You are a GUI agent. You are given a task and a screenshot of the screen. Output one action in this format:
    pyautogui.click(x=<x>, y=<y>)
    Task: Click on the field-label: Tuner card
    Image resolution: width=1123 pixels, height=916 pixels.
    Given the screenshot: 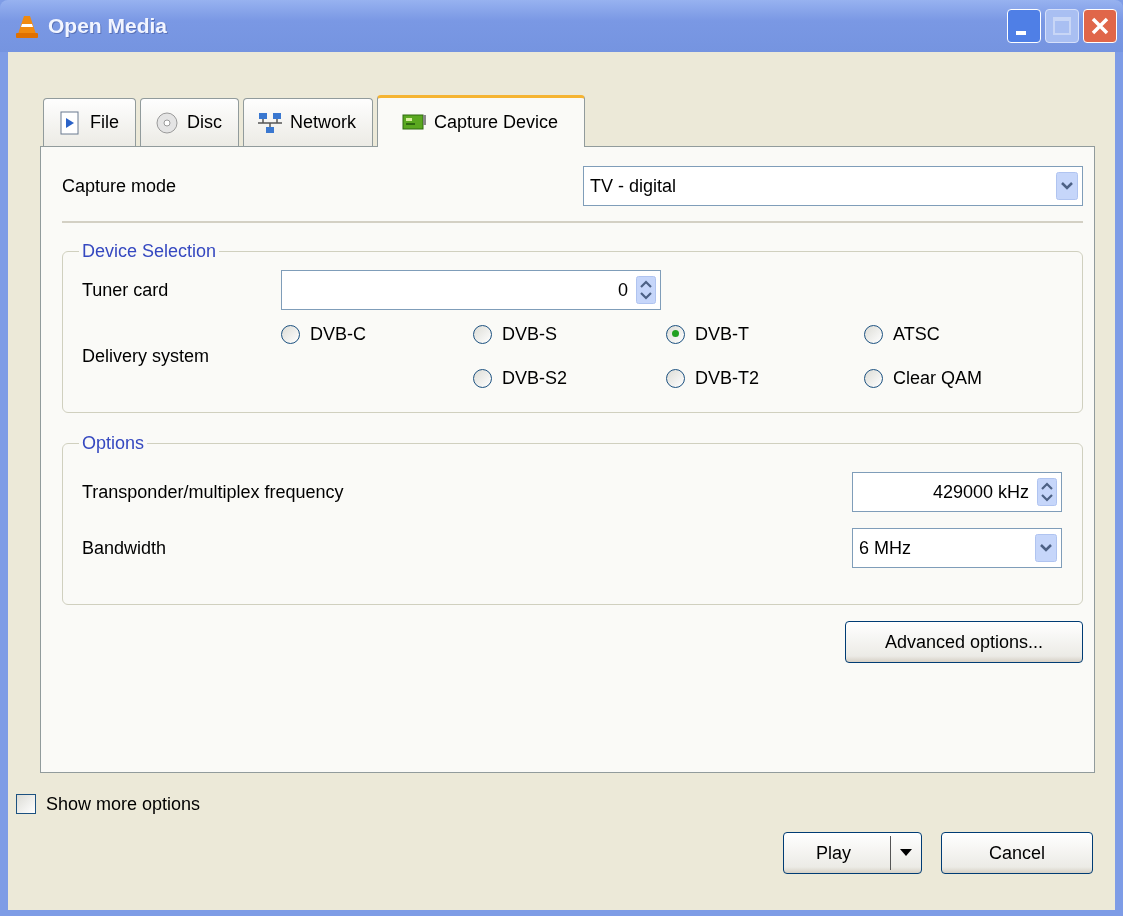 What is the action you would take?
    pyautogui.click(x=126, y=290)
    